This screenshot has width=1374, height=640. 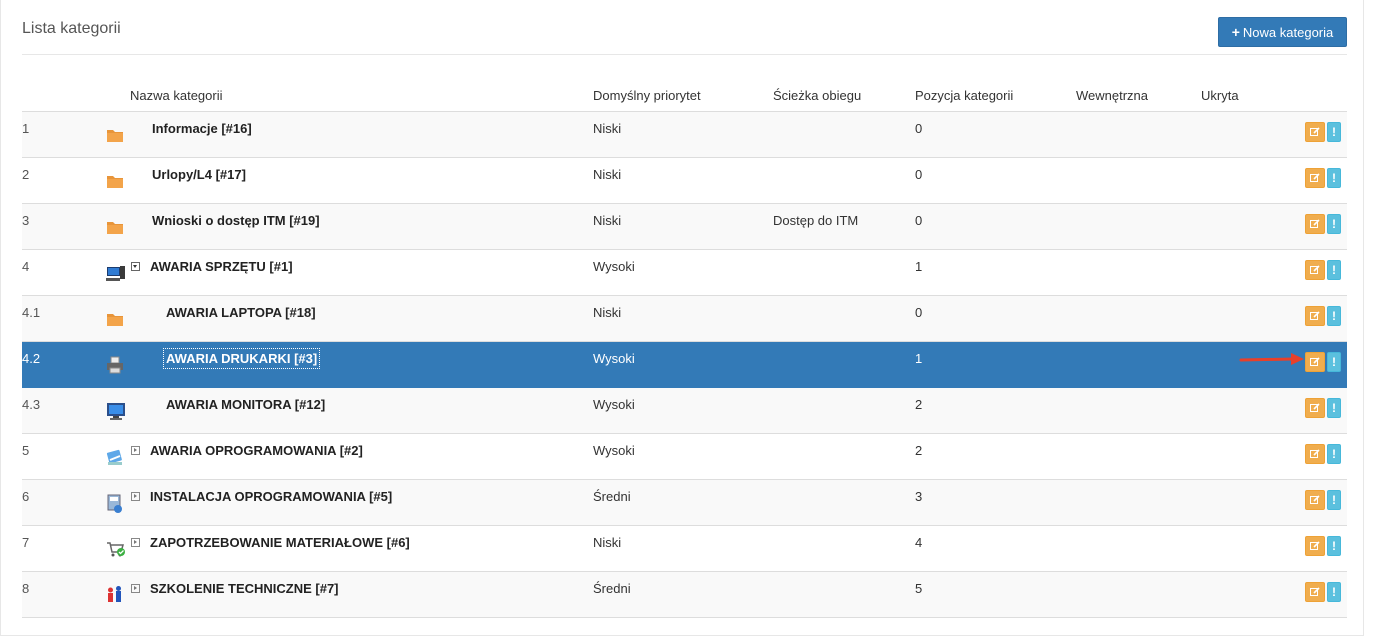 I want to click on row-position: 5, so click(x=995, y=594).